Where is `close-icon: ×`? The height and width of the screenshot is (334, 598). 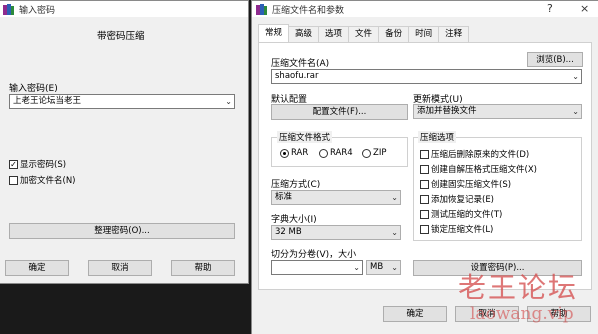 close-icon: × is located at coordinates (584, 8).